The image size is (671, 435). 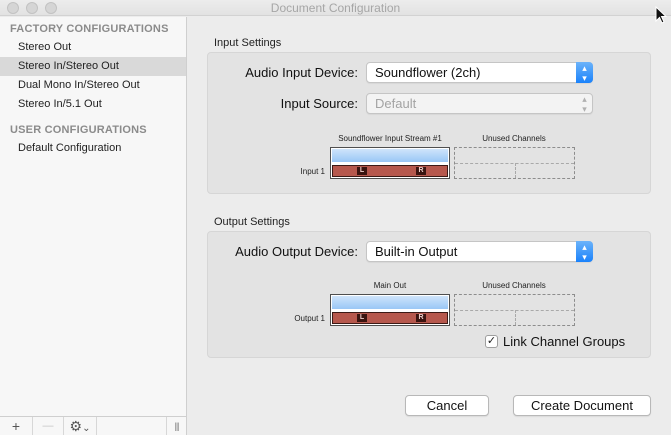 I want to click on add-configuration-button: +, so click(x=16, y=426).